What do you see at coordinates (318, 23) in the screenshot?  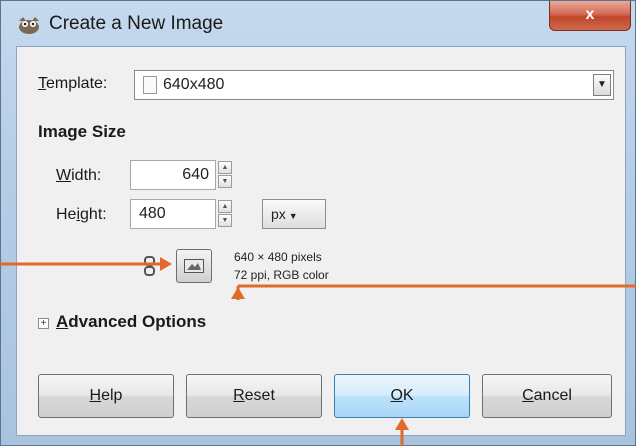 I see `title-bar: Create a New Image x` at bounding box center [318, 23].